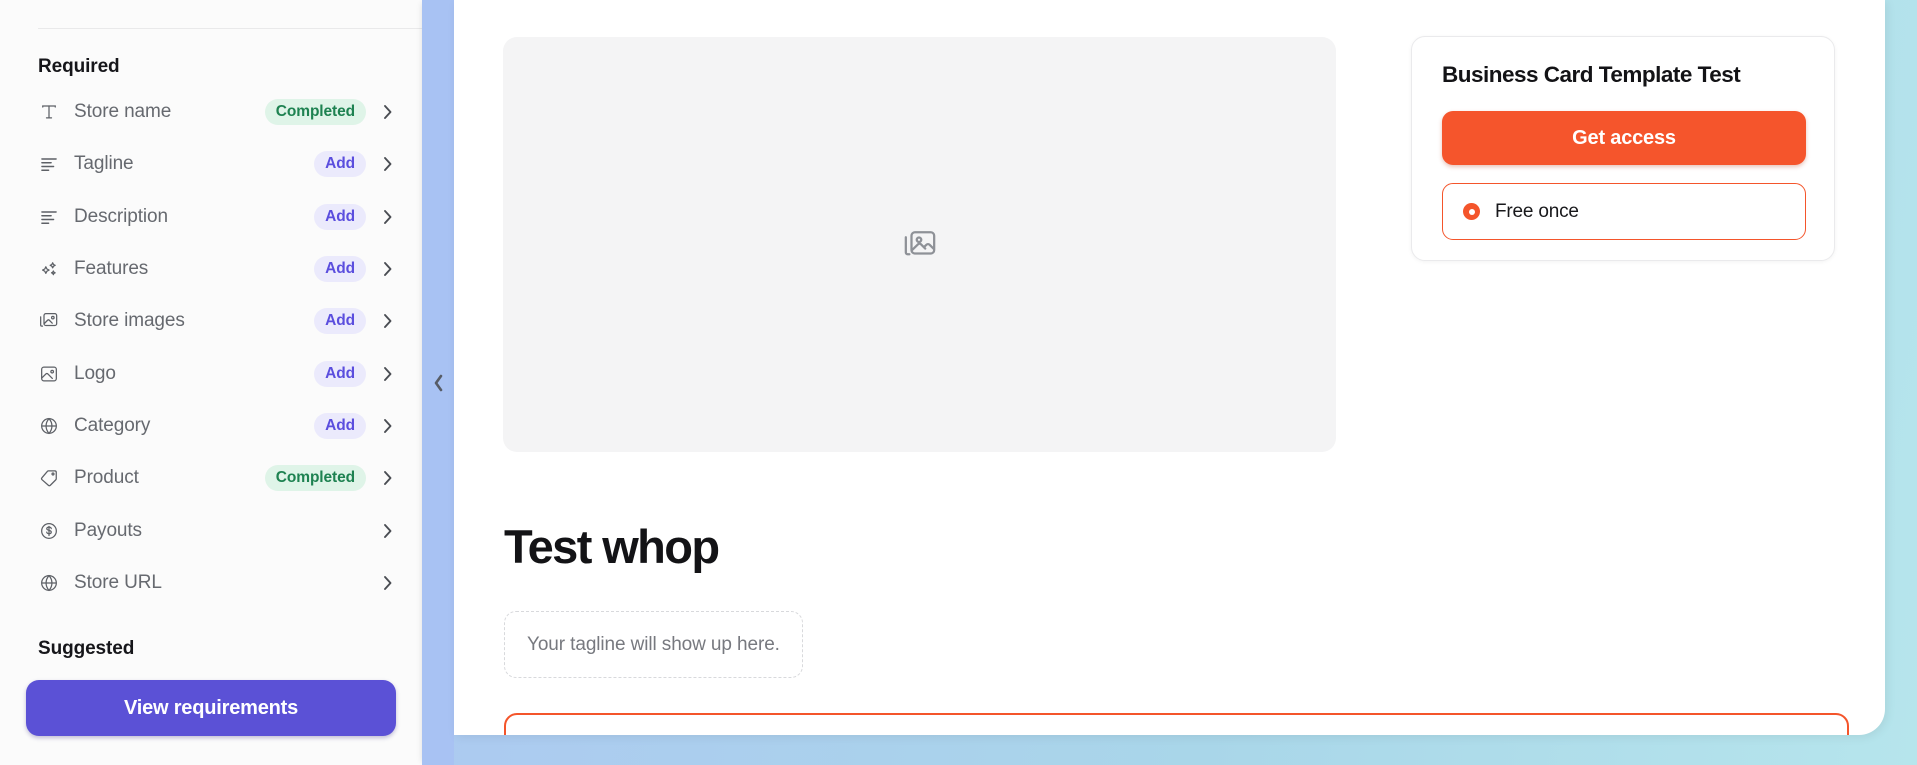  I want to click on sidebar-item-label: Store URL, so click(118, 582).